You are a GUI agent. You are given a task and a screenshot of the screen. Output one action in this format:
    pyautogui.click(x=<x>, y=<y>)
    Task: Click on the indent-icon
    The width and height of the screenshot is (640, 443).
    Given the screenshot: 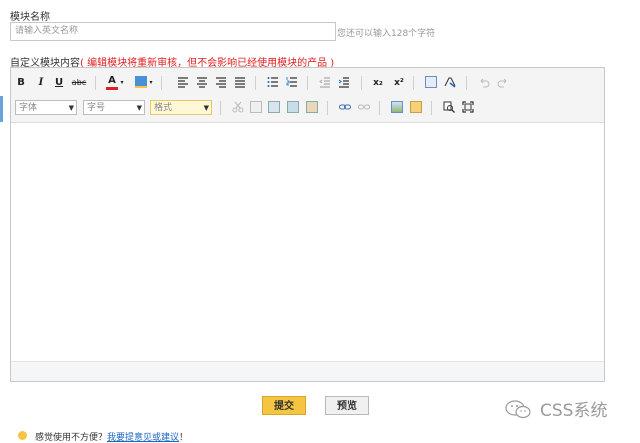 What is the action you would take?
    pyautogui.click(x=344, y=82)
    